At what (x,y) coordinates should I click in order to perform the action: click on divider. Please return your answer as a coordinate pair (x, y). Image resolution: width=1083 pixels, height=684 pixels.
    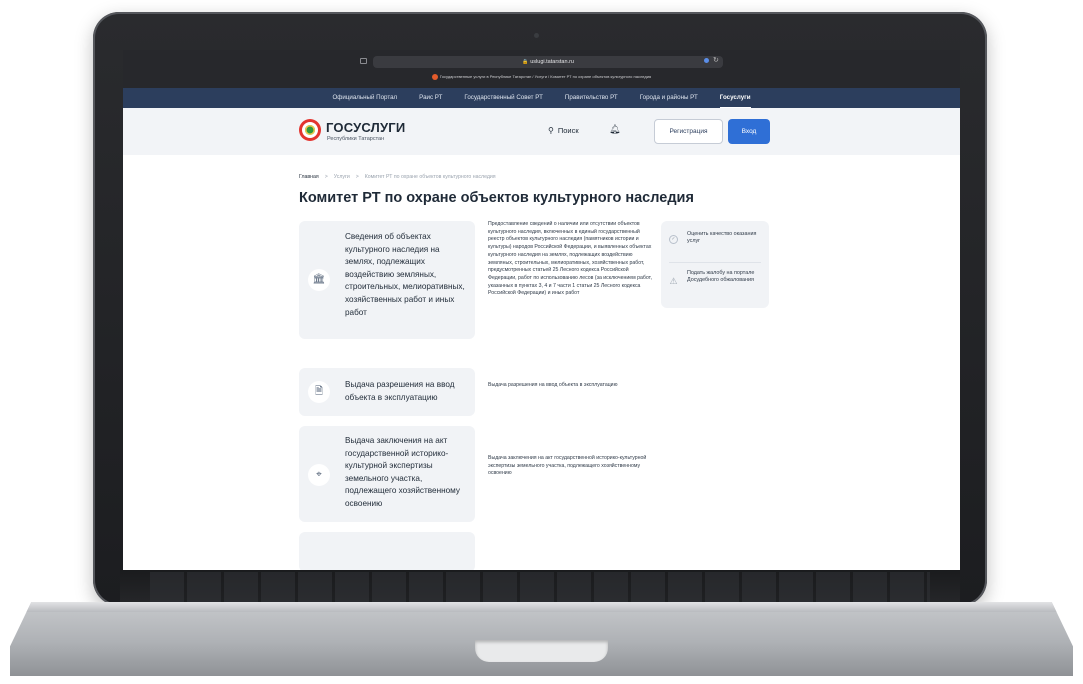
    Looking at the image, I should click on (715, 262).